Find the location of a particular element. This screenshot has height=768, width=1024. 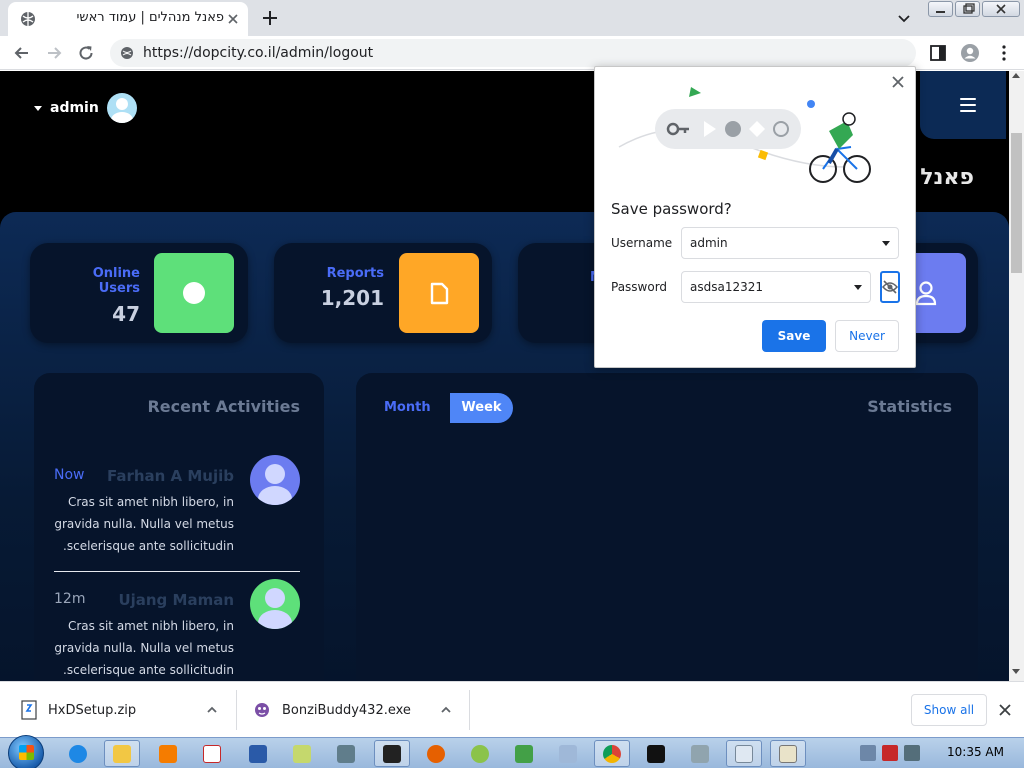

7zip-icon is located at coordinates (392, 753).